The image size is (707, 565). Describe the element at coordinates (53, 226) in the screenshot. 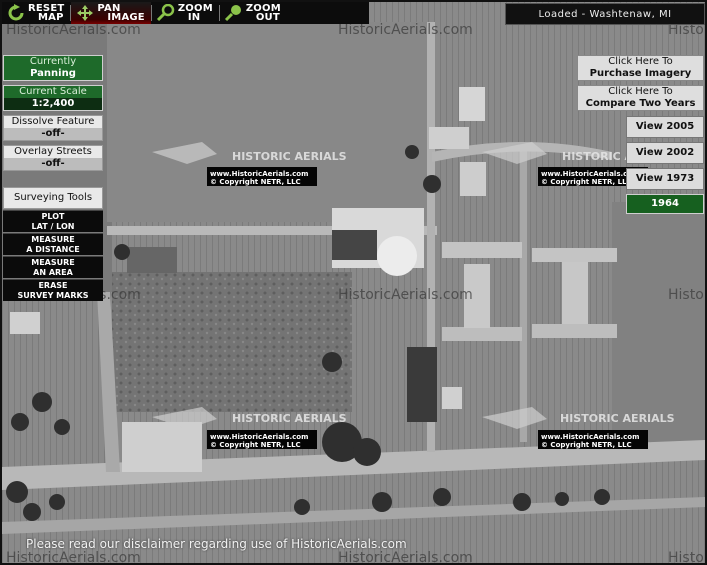

I see `tool-label-2: LAT / LON` at that location.